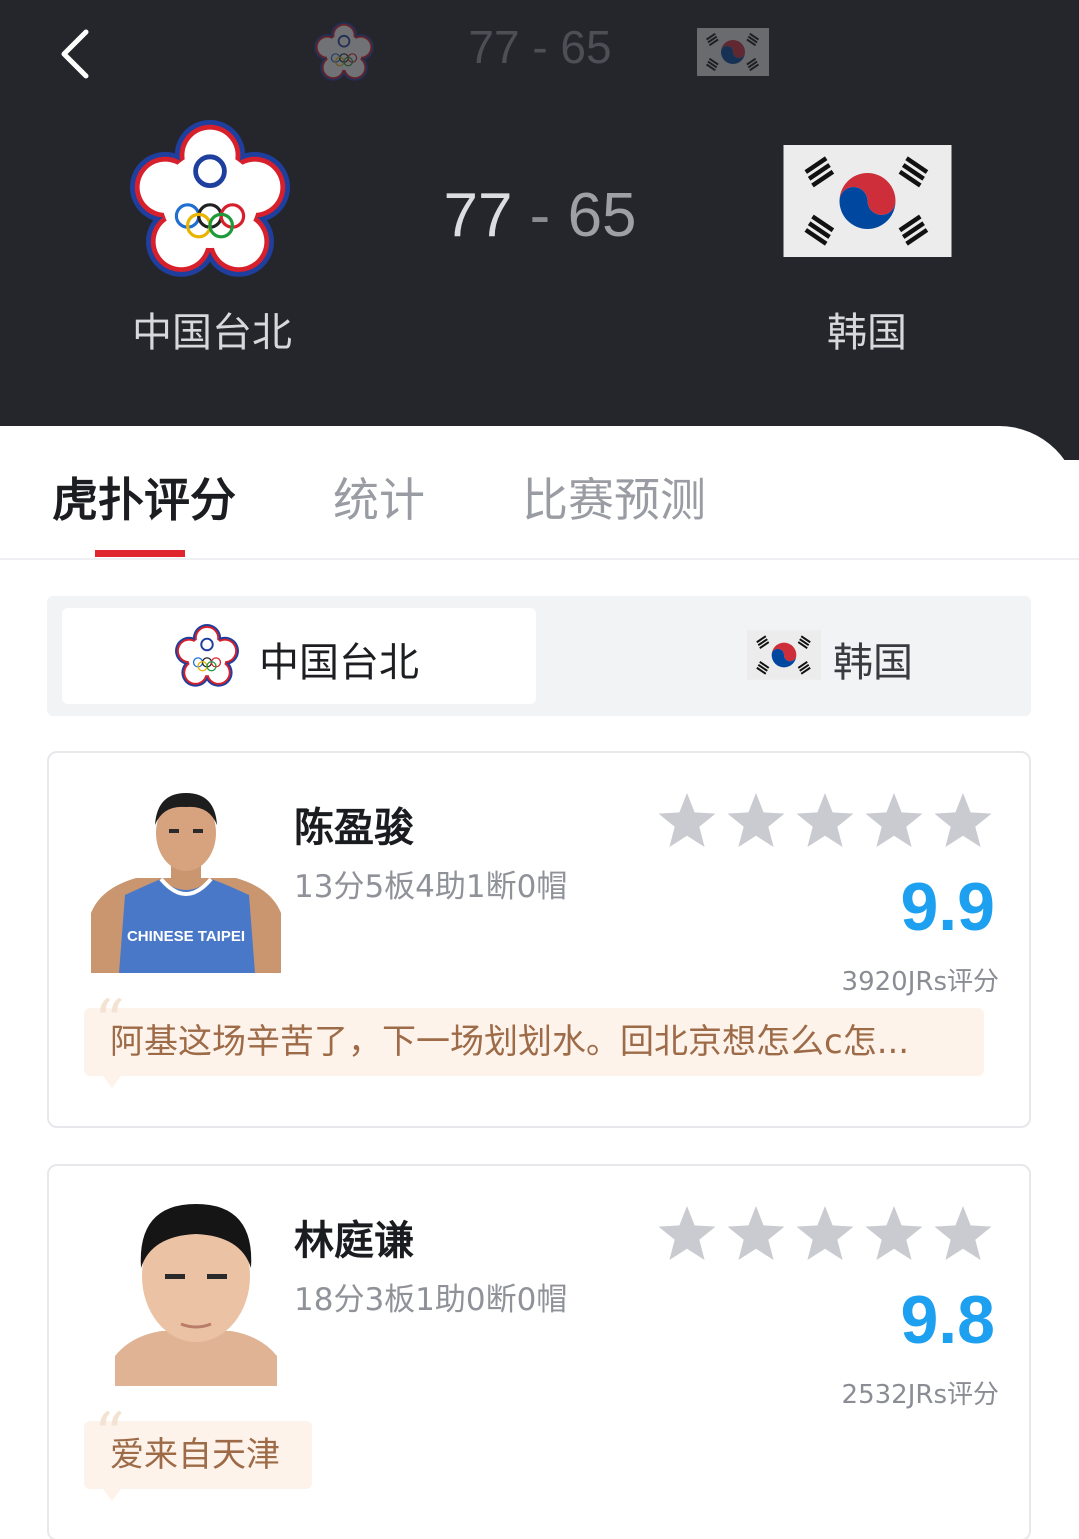 Image resolution: width=1079 pixels, height=1539 pixels. I want to click on team-switch-away: 韩国, so click(784, 656).